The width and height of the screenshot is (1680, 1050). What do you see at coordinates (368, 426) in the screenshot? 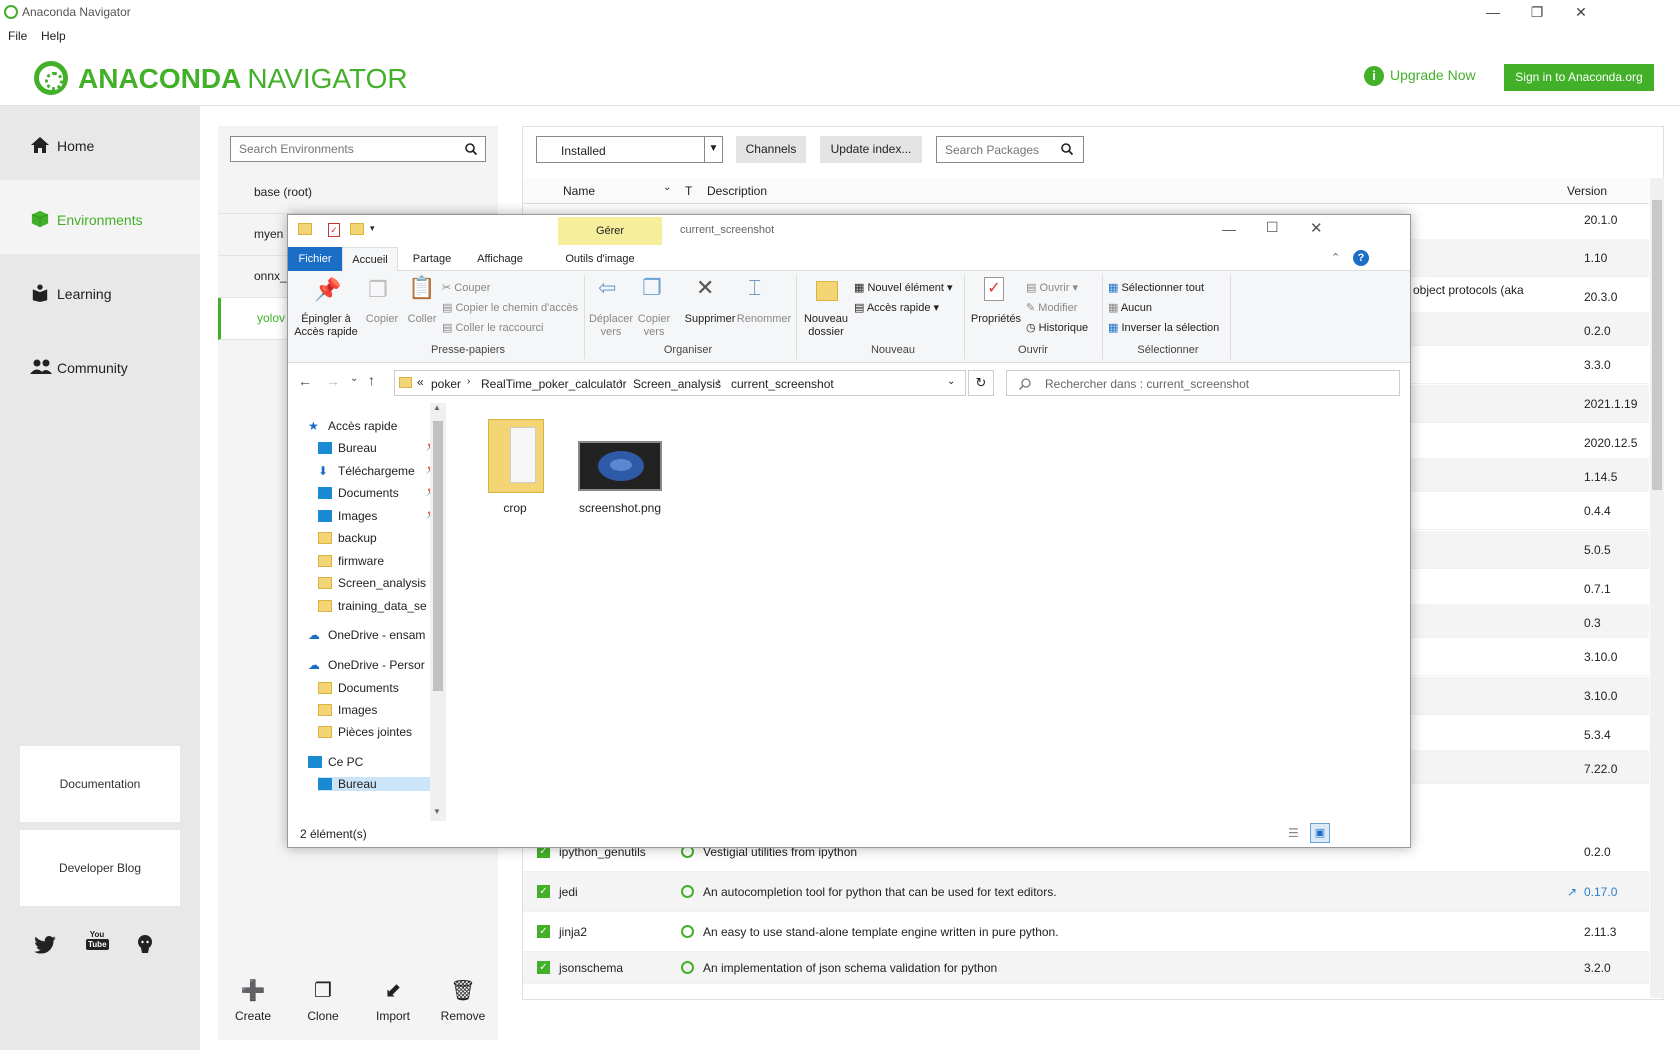
I see `tree-item: ★ Accès rapide` at bounding box center [368, 426].